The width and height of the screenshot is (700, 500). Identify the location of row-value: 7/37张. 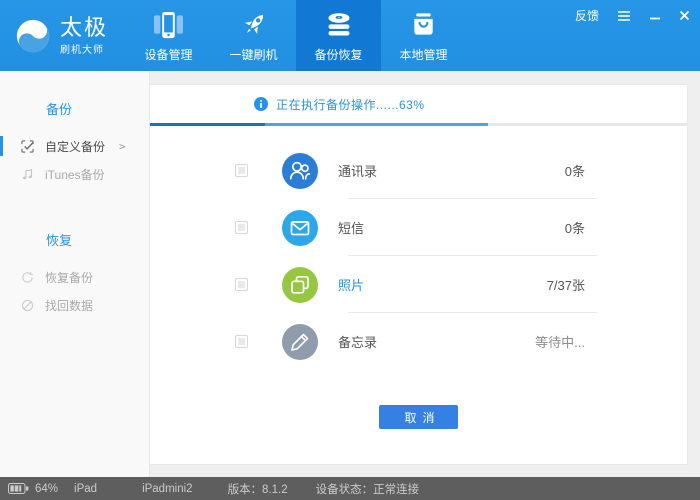
(565, 285).